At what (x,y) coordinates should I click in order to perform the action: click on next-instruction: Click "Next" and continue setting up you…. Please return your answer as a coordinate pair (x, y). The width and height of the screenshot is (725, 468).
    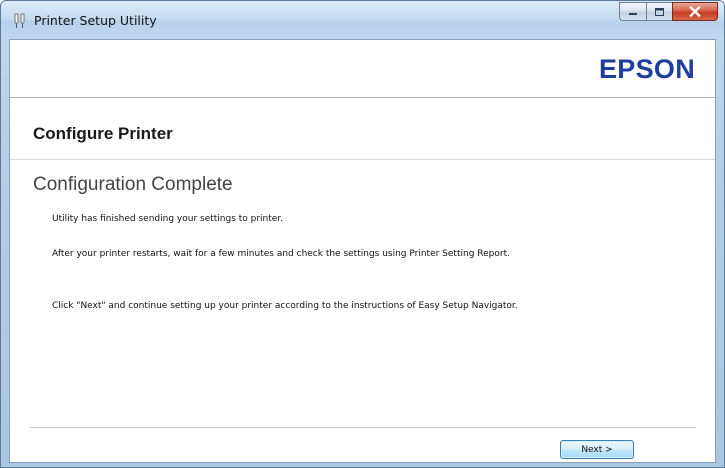
    Looking at the image, I should click on (285, 306).